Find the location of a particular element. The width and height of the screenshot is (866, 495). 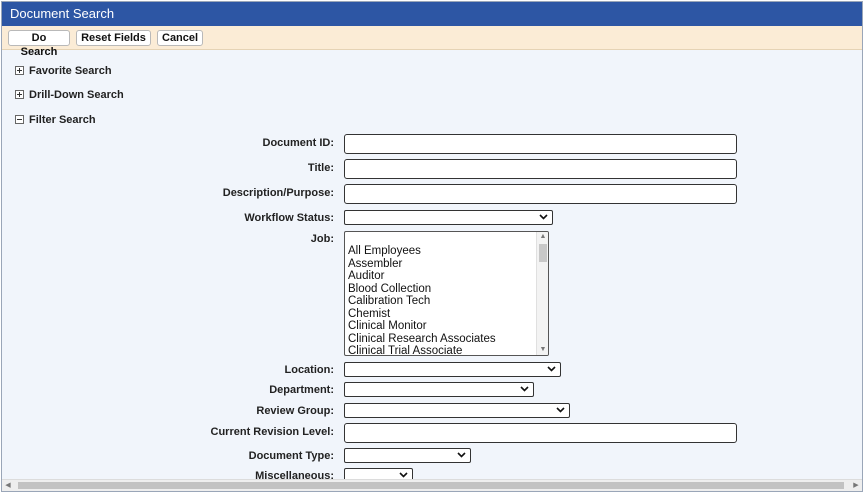

window-title: Document Search is located at coordinates (432, 14).